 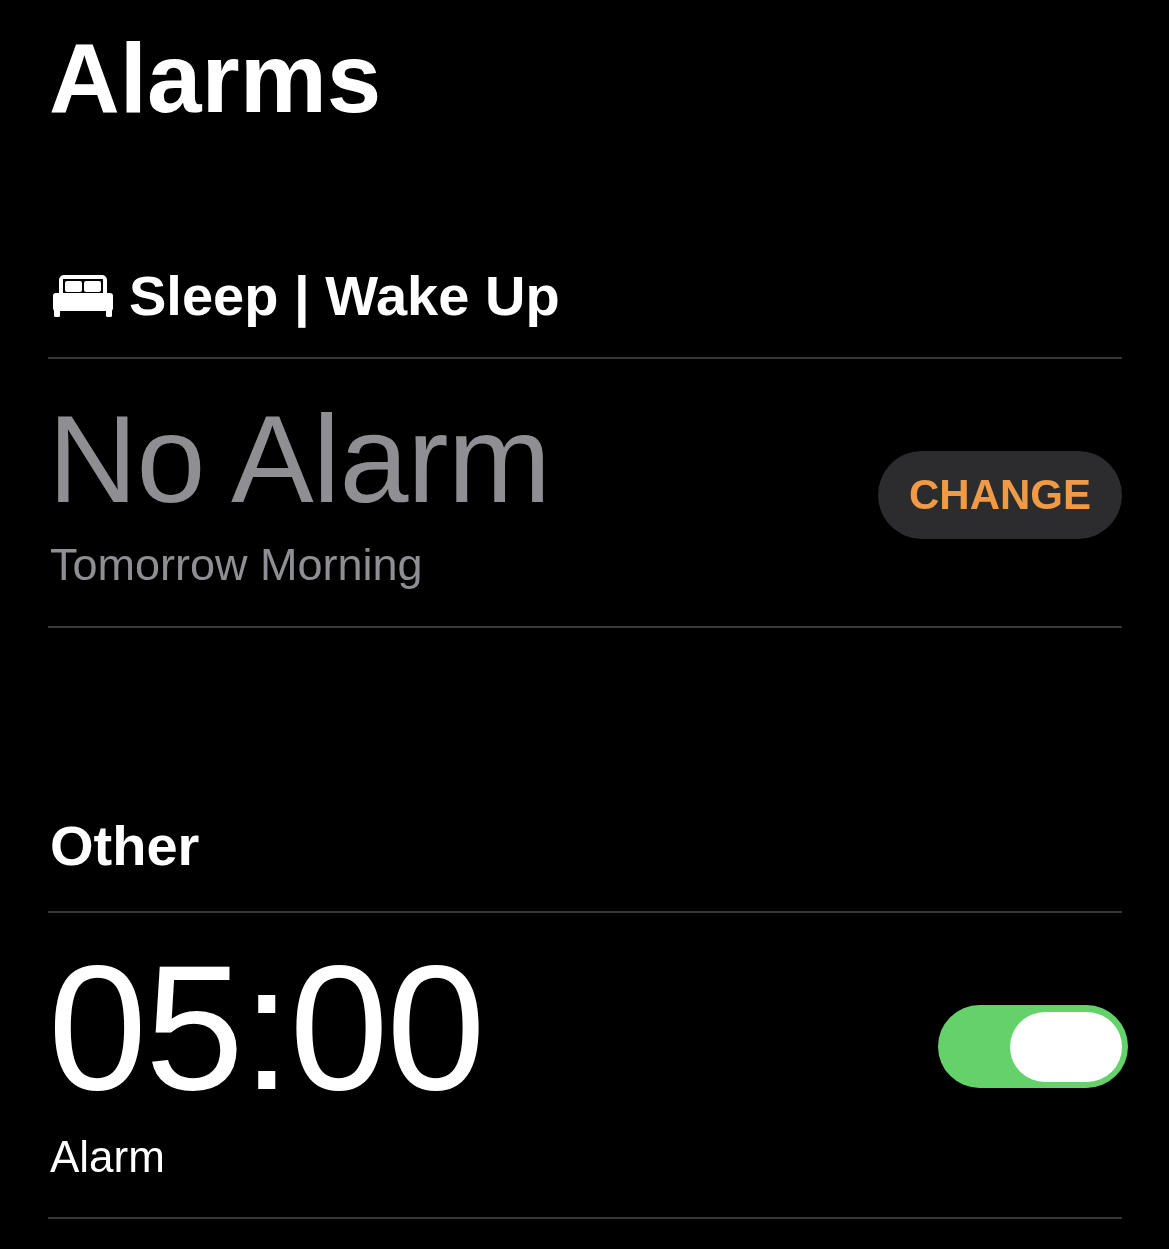 What do you see at coordinates (236, 564) in the screenshot?
I see `alarm-label: Tomorrow Morning` at bounding box center [236, 564].